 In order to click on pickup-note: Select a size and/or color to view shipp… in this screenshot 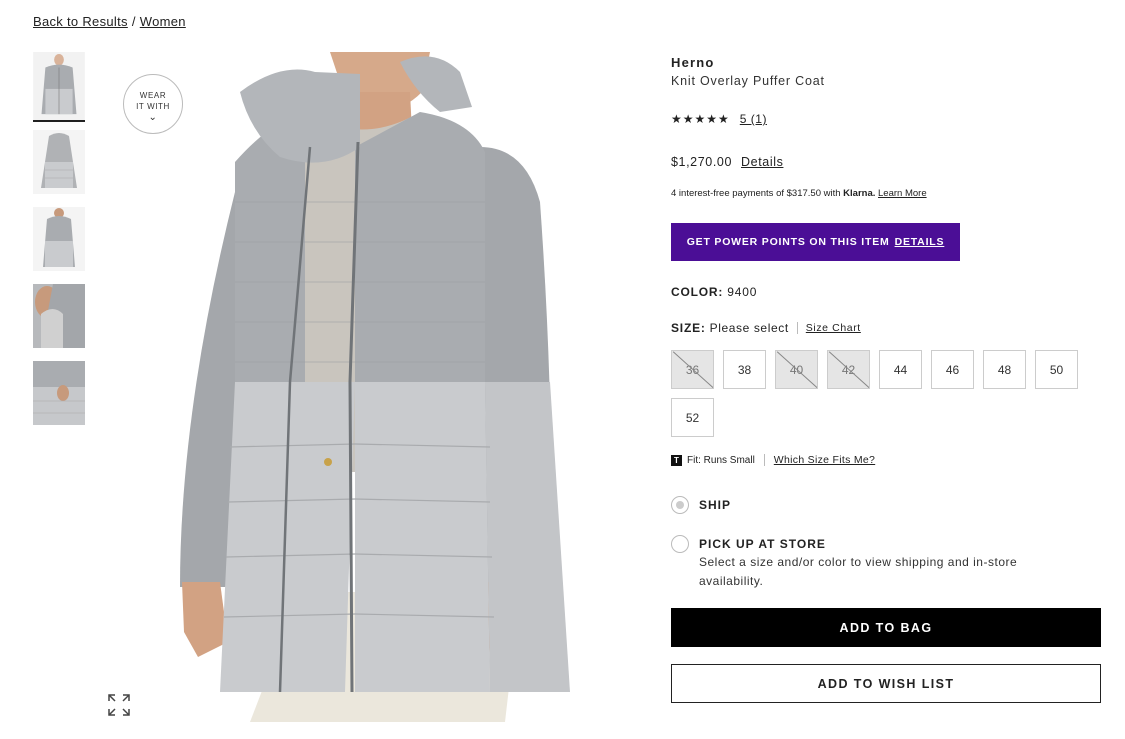, I will do `click(858, 571)`.